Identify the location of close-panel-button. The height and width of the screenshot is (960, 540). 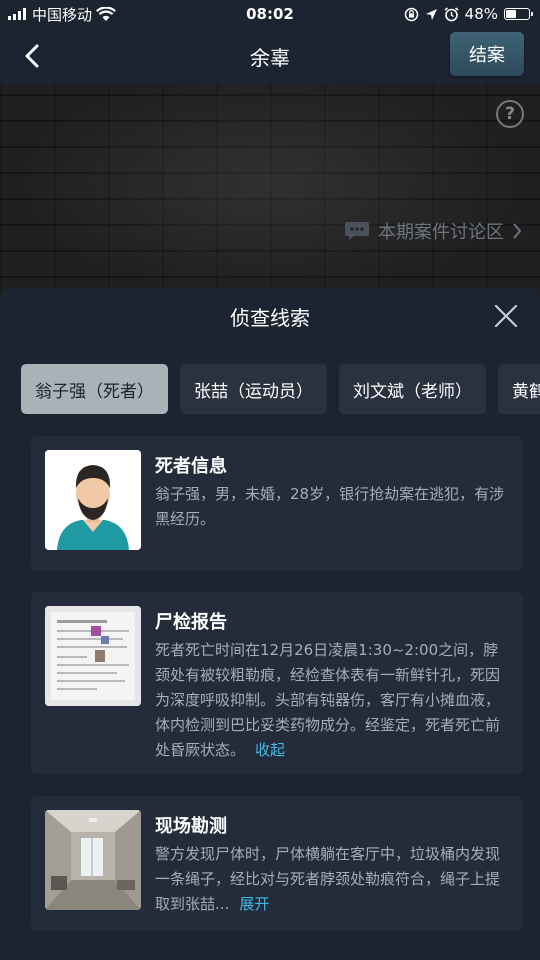
(506, 316).